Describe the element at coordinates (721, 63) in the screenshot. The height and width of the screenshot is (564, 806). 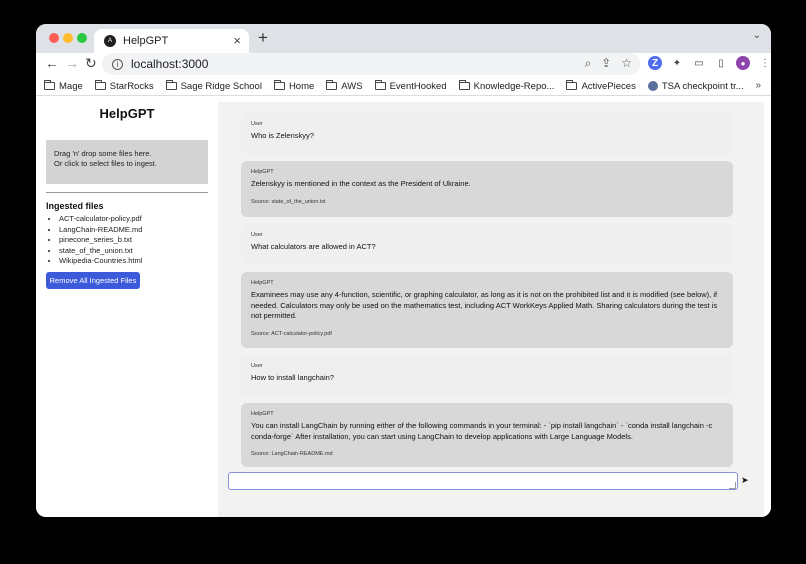
I see `side-panel-icon: ▯` at that location.